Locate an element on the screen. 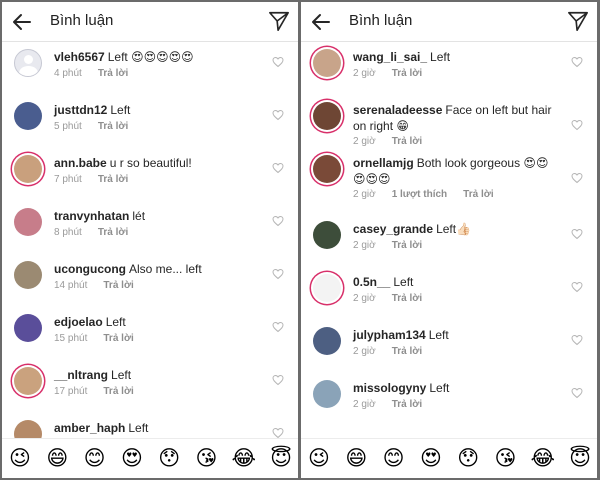 This screenshot has height=480, width=600. comment-row: __nltrang Left 17 phút Trả lời is located at coordinates (150, 386).